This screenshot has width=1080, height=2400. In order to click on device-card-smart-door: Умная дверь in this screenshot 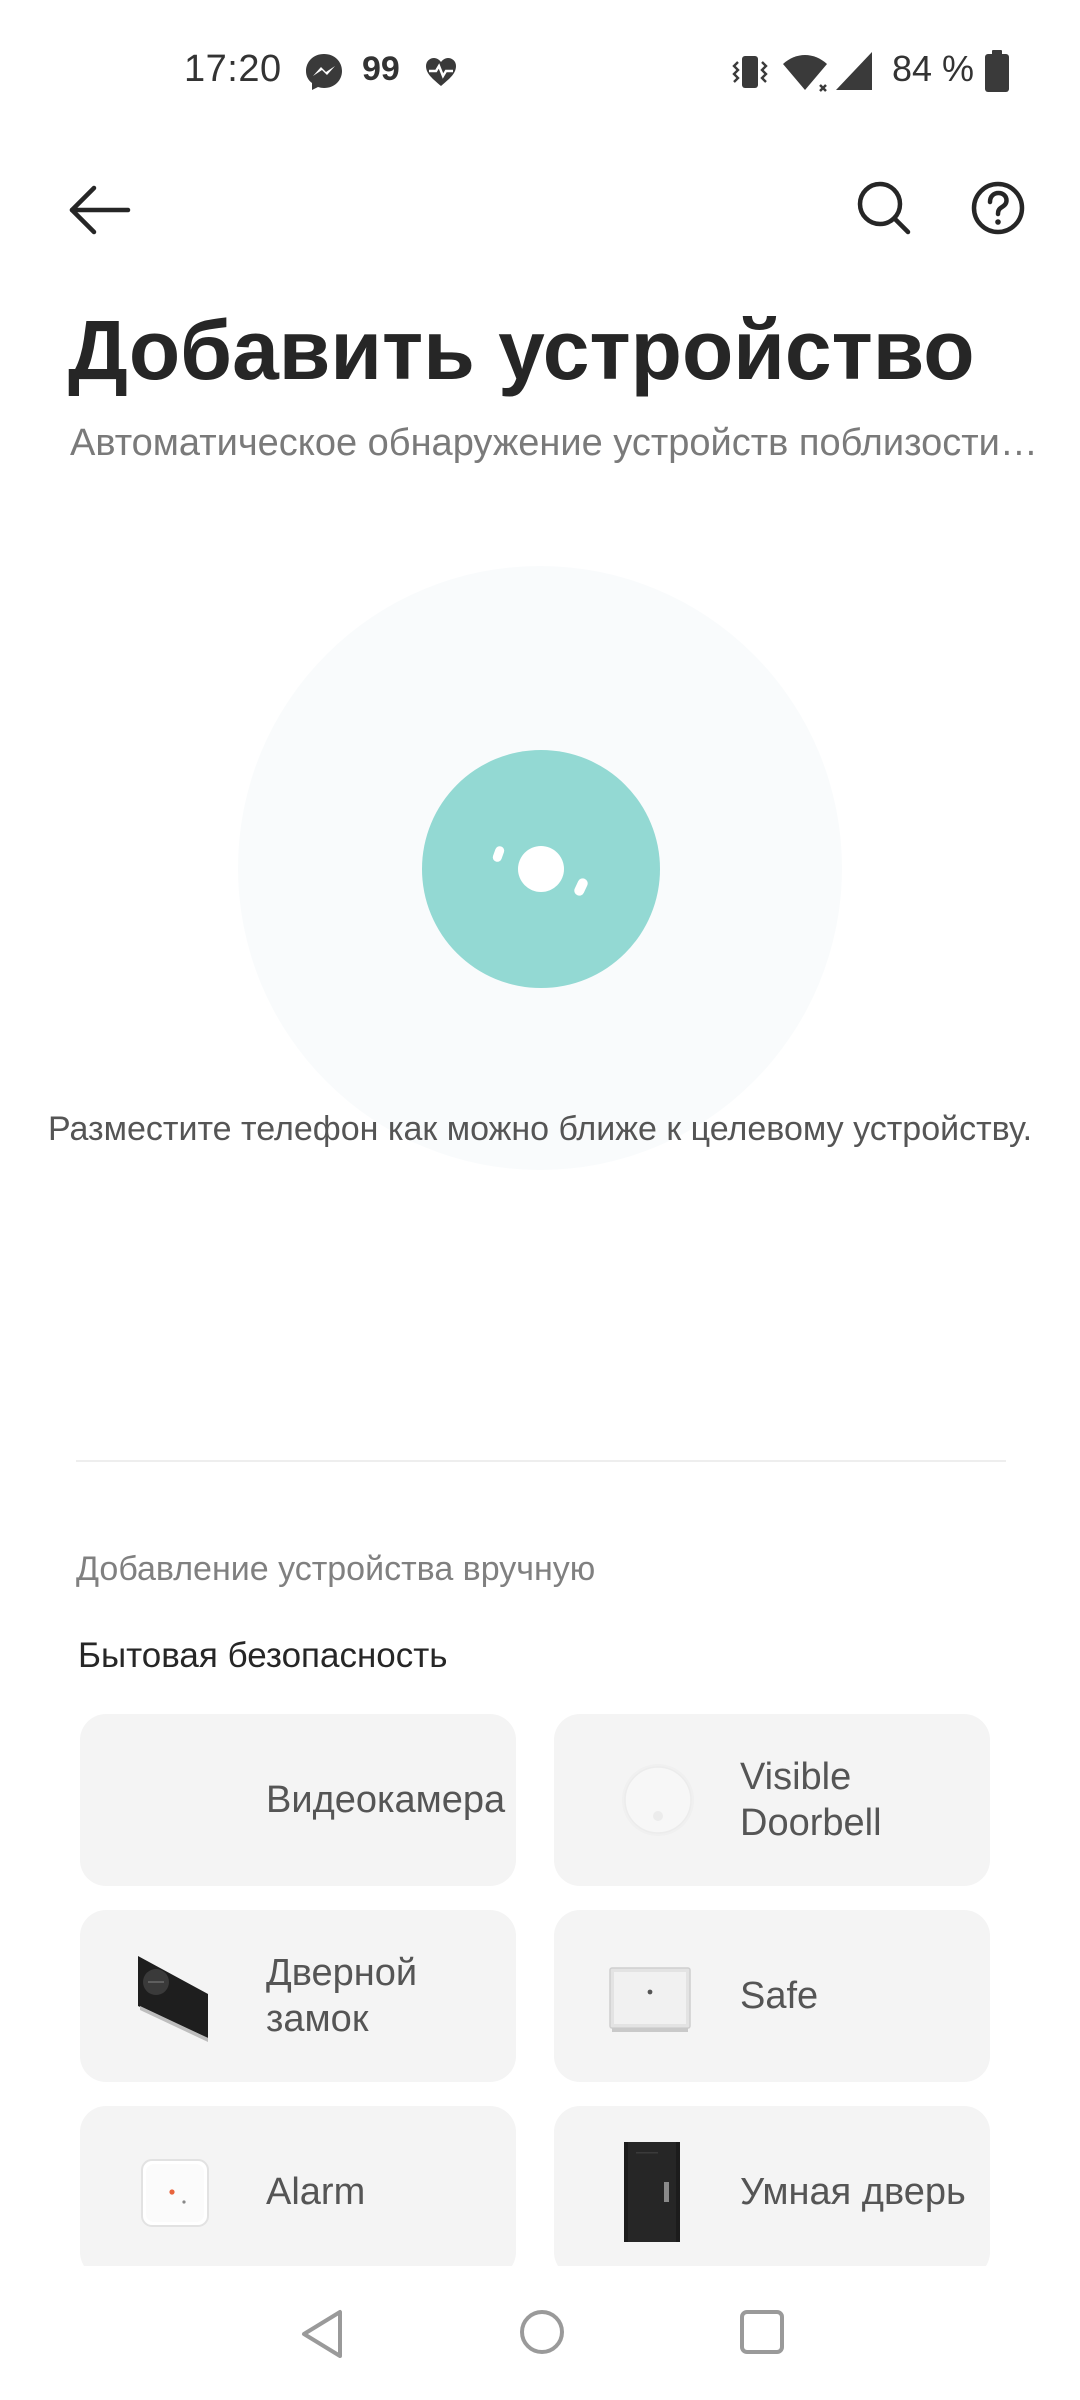, I will do `click(772, 2186)`.